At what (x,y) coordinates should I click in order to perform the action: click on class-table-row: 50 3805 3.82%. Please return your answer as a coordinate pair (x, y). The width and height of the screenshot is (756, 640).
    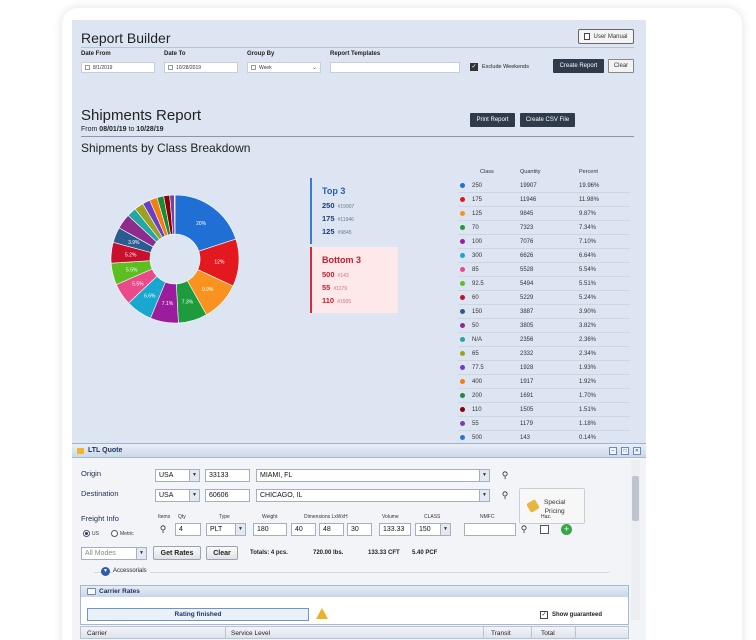
    Looking at the image, I should click on (544, 326).